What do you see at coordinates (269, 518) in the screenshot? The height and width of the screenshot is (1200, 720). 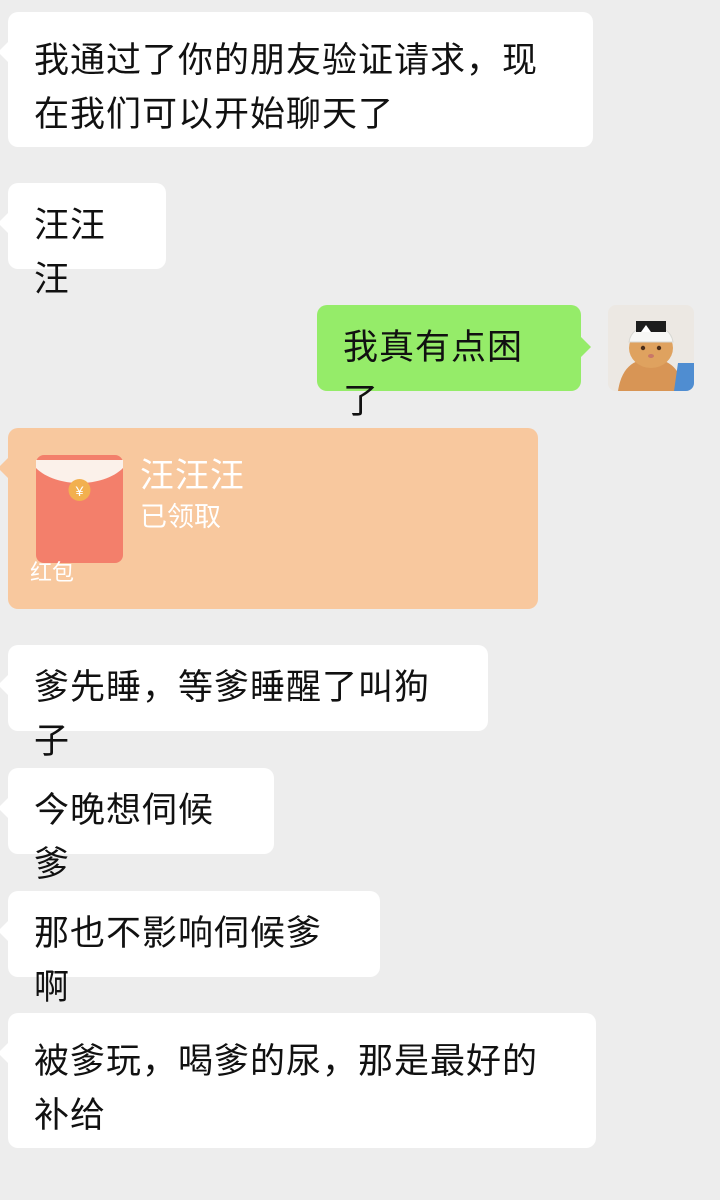 I see `red-packet-card: ¥ 汪汪汪 已领取 红包` at bounding box center [269, 518].